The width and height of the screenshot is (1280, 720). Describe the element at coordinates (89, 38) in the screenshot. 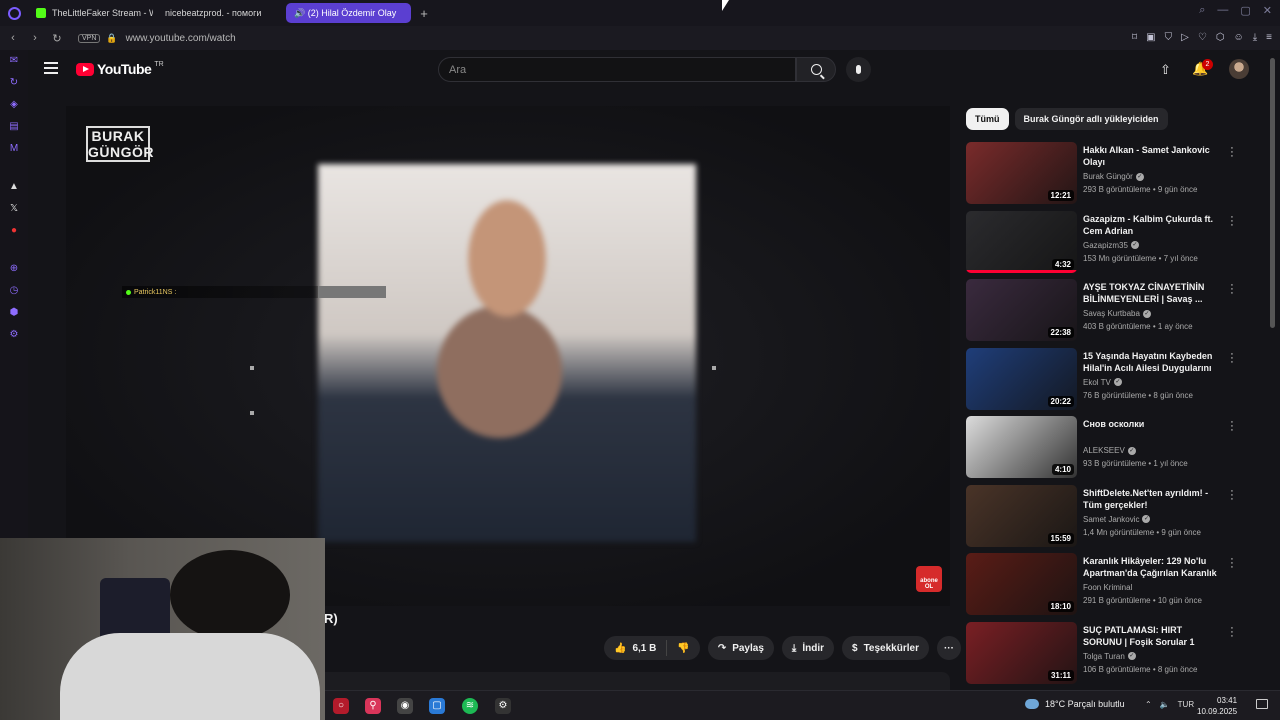

I see `vpn-badge: VPN` at that location.